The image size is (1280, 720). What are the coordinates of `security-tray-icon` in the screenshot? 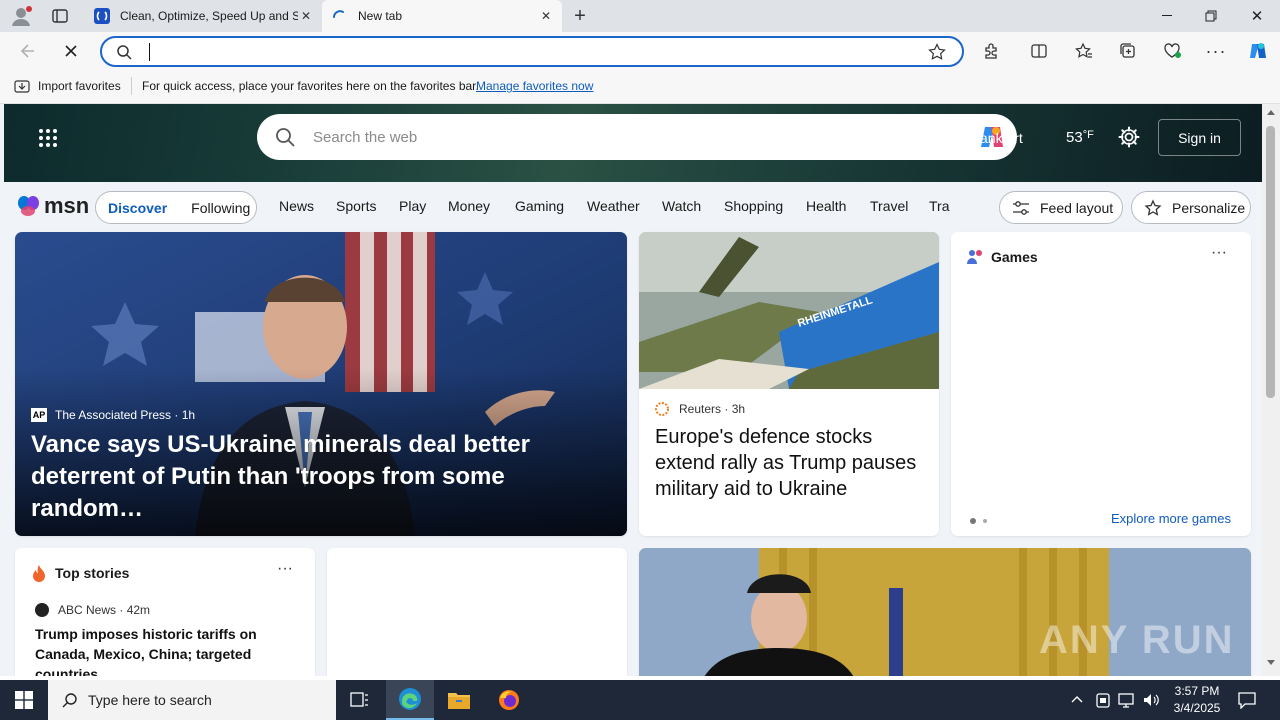 It's located at (1103, 700).